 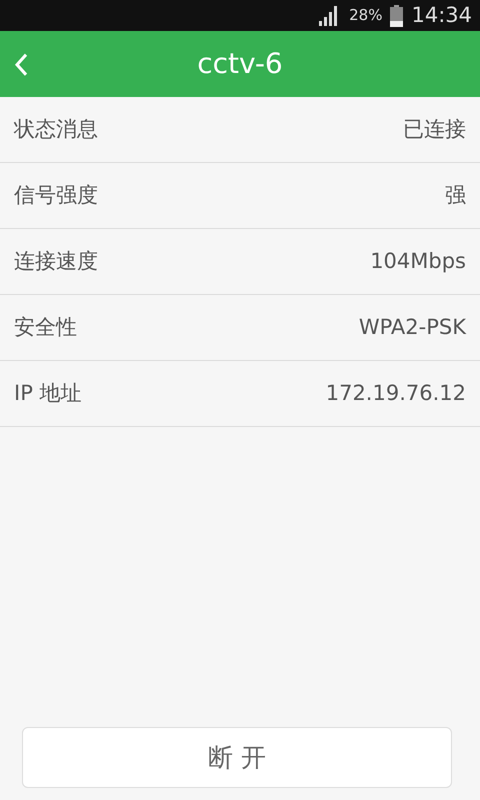 I want to click on row-label: 信号强度, so click(x=56, y=195).